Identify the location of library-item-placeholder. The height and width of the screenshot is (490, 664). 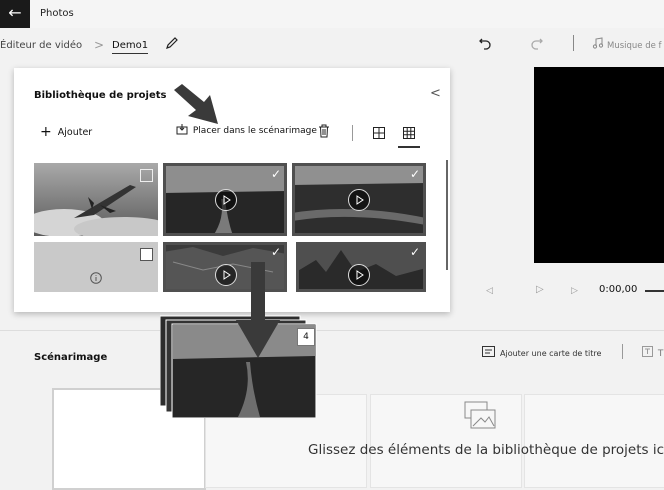
(96, 267).